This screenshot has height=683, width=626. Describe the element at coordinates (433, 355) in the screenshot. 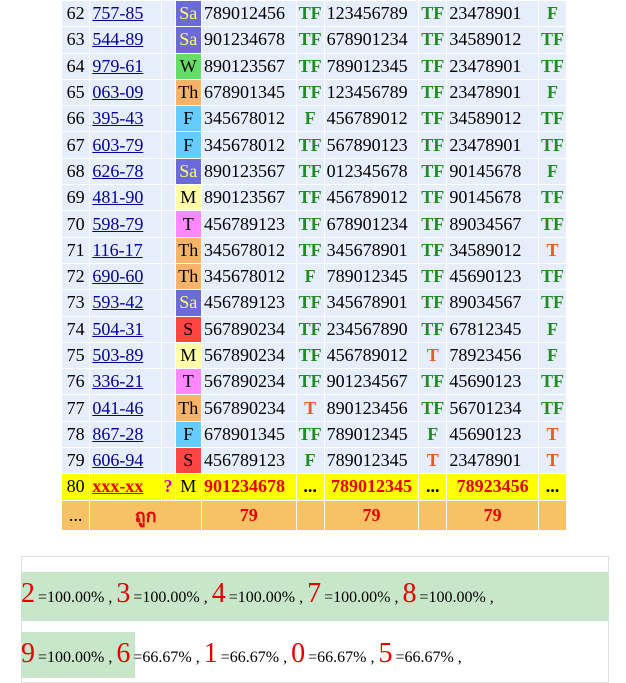

I see `result-2: T` at that location.